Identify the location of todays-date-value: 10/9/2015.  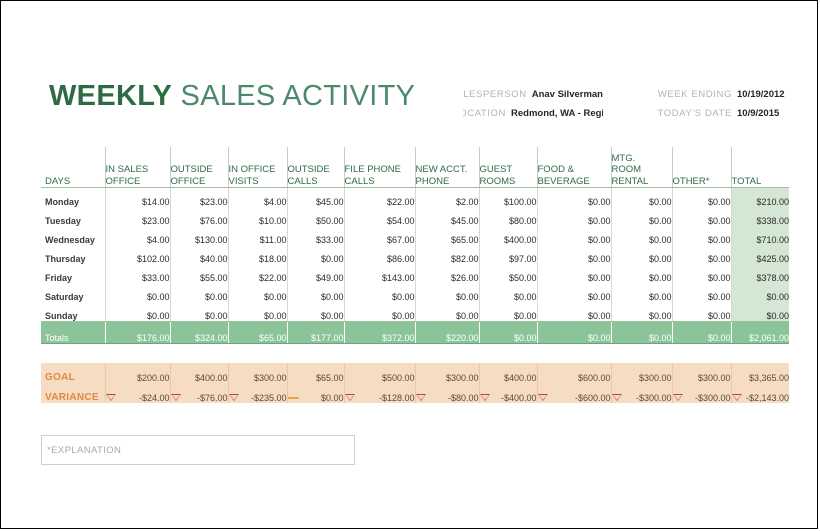
(763, 113).